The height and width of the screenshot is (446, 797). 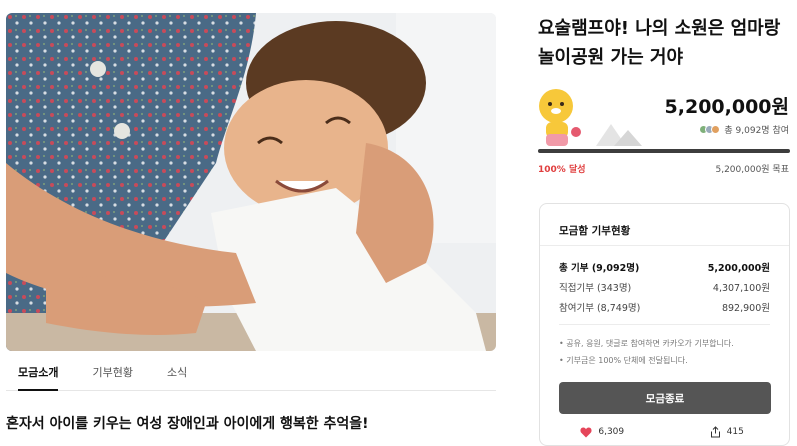 What do you see at coordinates (251, 375) in the screenshot?
I see `campaign-tabs: 모금소개 기부현황 소식` at bounding box center [251, 375].